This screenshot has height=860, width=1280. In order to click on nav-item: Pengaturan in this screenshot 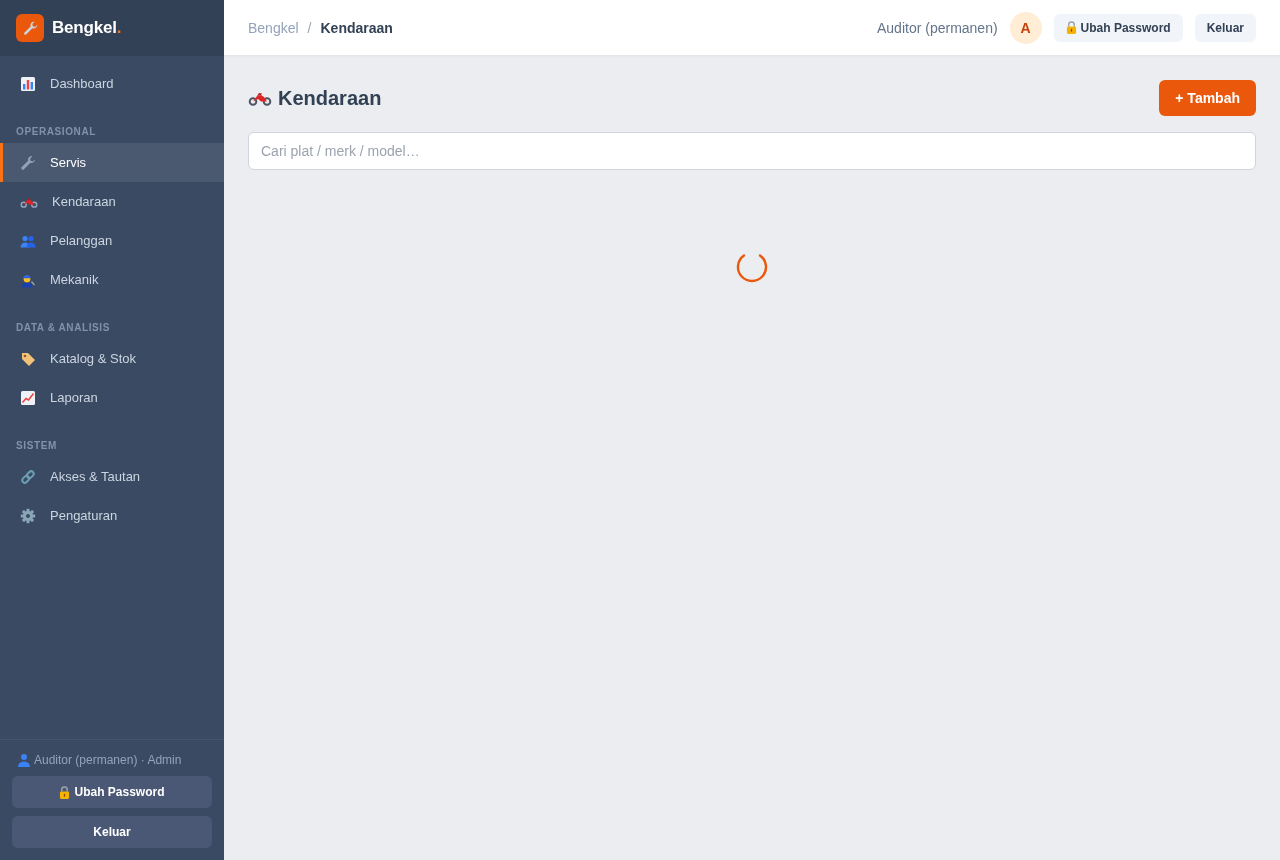, I will do `click(112, 515)`.